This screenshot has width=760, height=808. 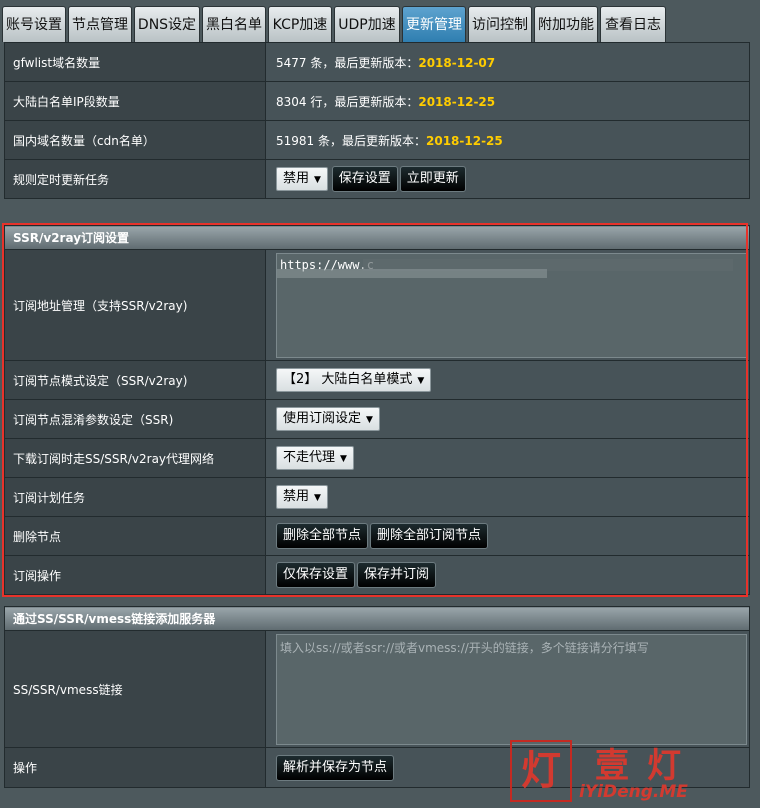 What do you see at coordinates (511, 305) in the screenshot?
I see `subscription-url-textarea: https://www.c` at bounding box center [511, 305].